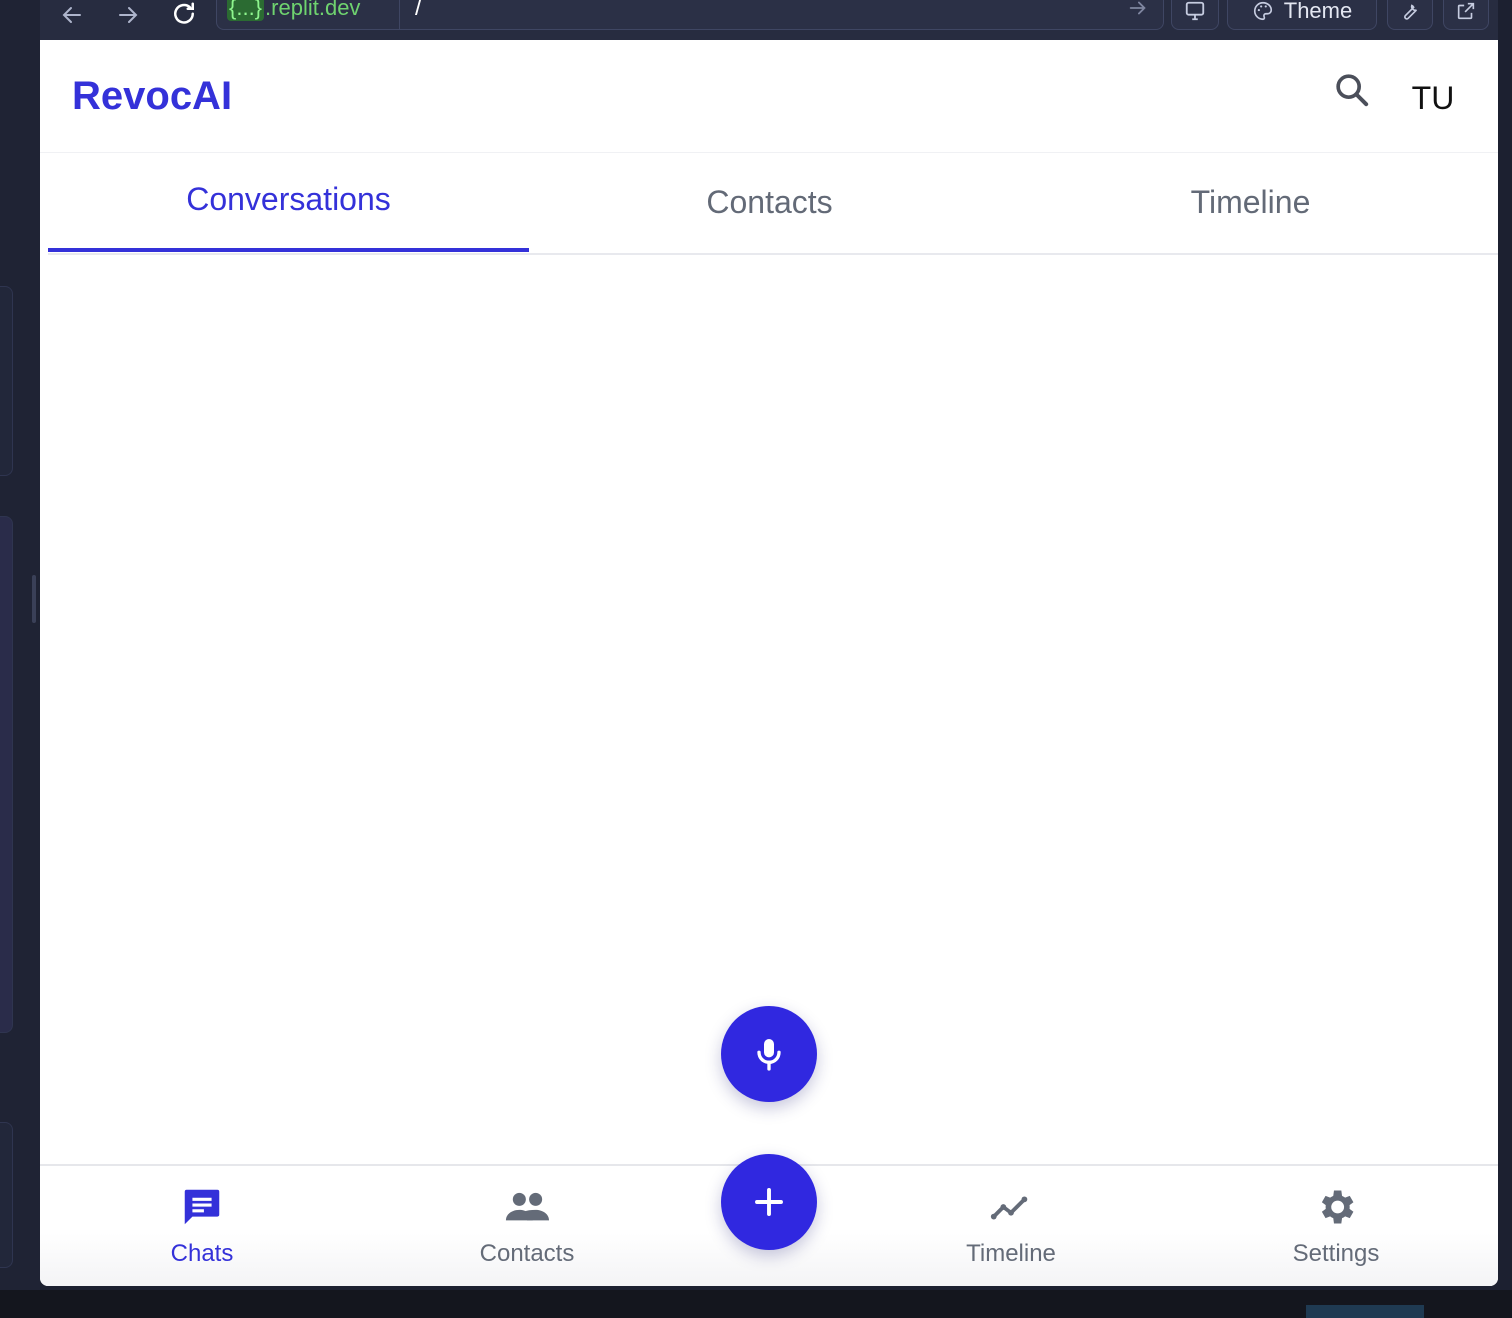 This screenshot has width=1512, height=1318. Describe the element at coordinates (1011, 1207) in the screenshot. I see `trend-icon` at that location.